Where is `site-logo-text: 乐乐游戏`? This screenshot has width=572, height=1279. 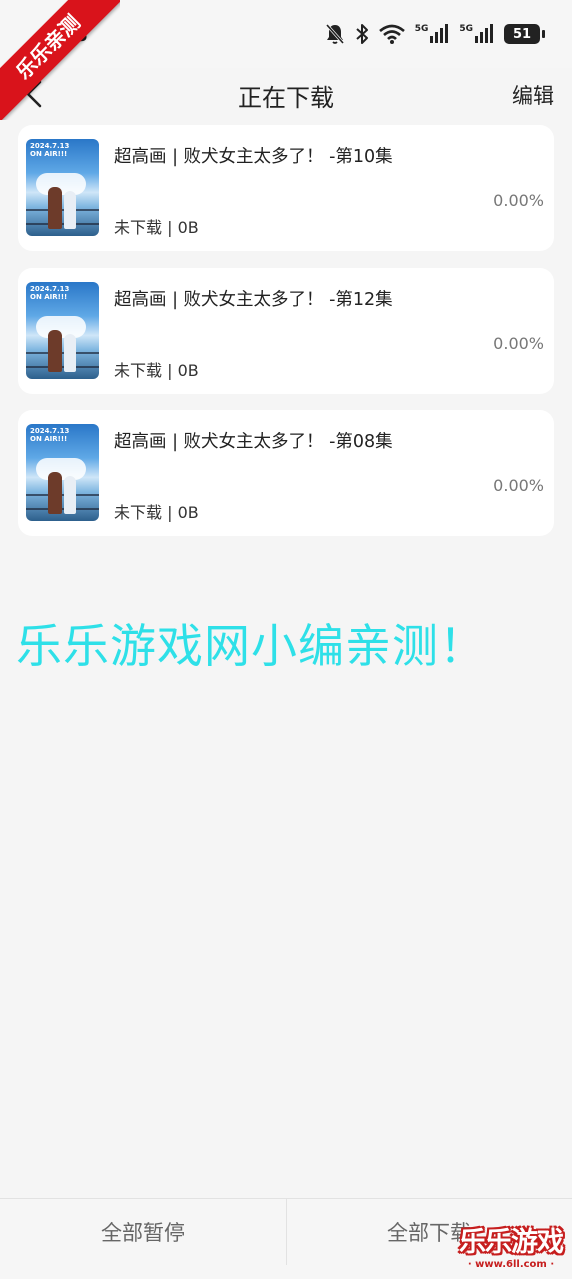 site-logo-text: 乐乐游戏 is located at coordinates (511, 1242).